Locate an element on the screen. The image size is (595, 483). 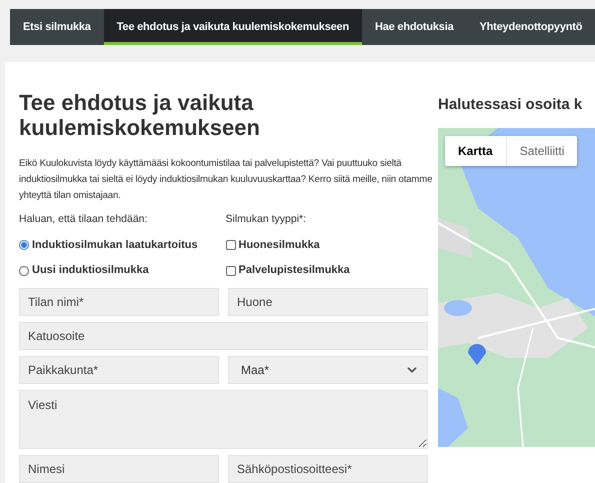
checkbox-option: Palvelupistesilmukka is located at coordinates (327, 270).